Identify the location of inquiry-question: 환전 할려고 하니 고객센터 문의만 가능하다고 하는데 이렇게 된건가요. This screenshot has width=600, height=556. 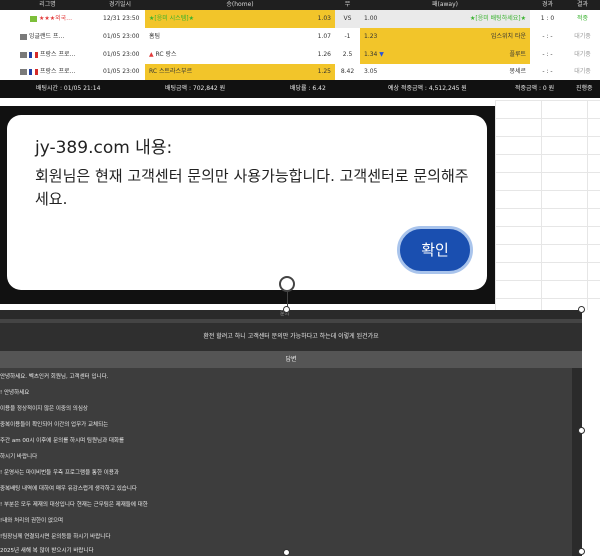
(291, 337).